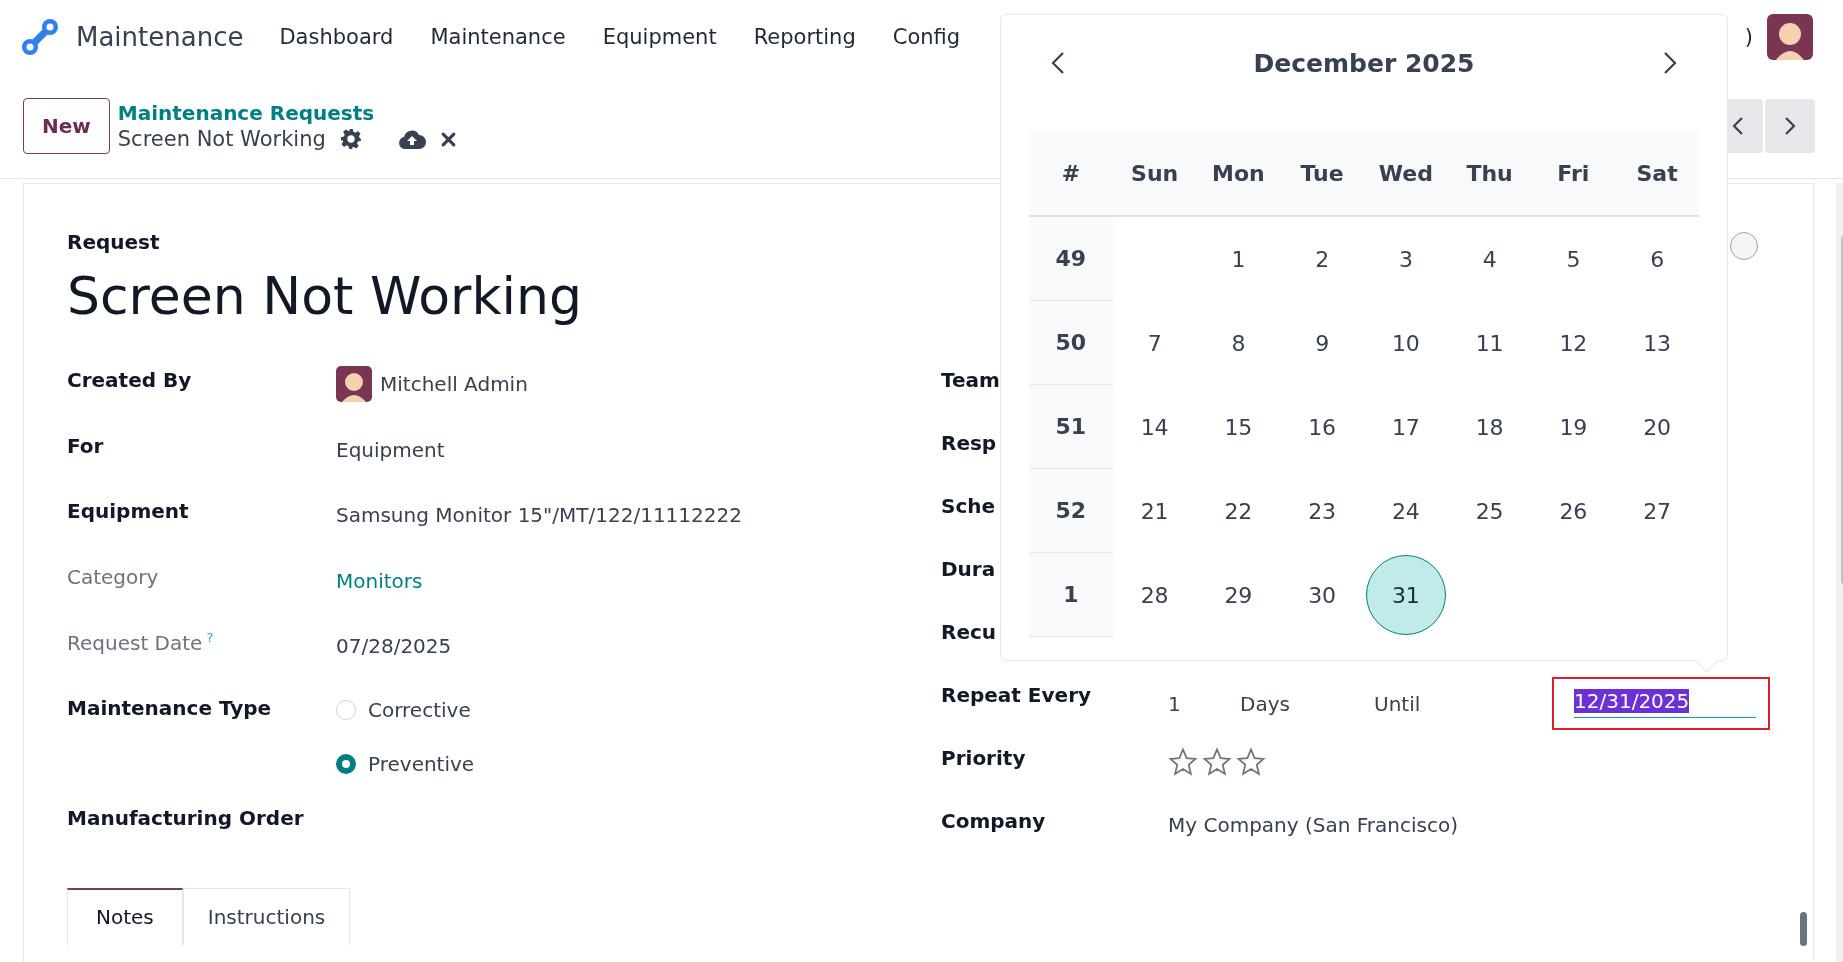 Image resolution: width=1843 pixels, height=962 pixels. Describe the element at coordinates (1489, 343) in the screenshot. I see `calendar-day: 11` at that location.